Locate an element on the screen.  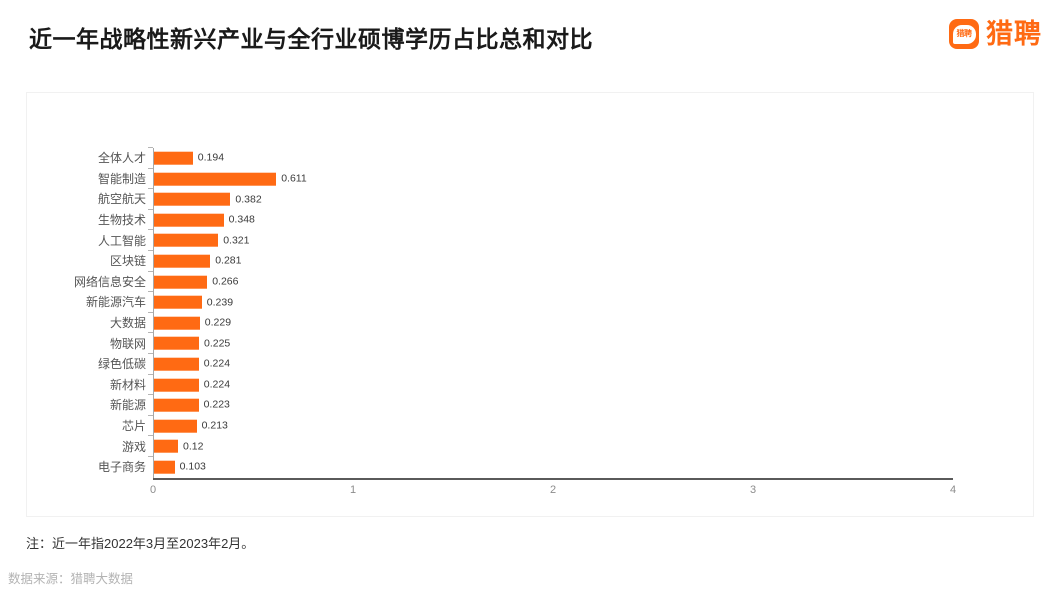
x-axis-tick-2: 2 is located at coordinates (553, 490).